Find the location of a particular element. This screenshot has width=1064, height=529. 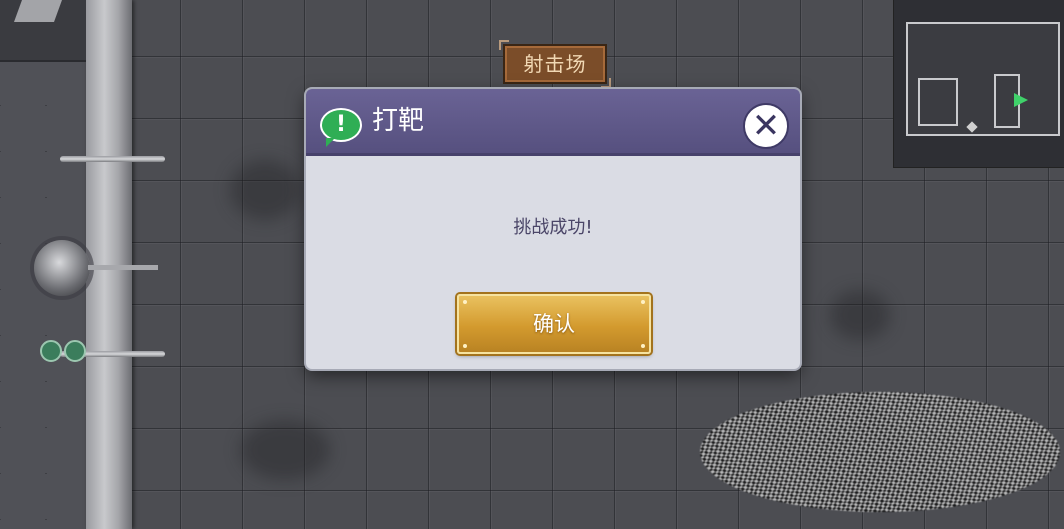

confirm-button-label: 确认 is located at coordinates (554, 324).